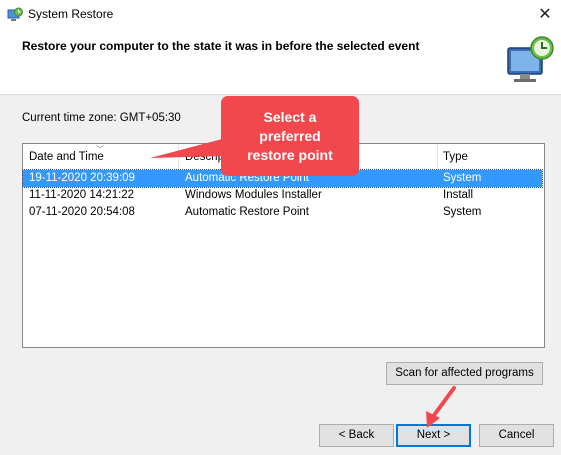 This screenshot has height=455, width=561. What do you see at coordinates (458, 195) in the screenshot?
I see `row-type: Install` at bounding box center [458, 195].